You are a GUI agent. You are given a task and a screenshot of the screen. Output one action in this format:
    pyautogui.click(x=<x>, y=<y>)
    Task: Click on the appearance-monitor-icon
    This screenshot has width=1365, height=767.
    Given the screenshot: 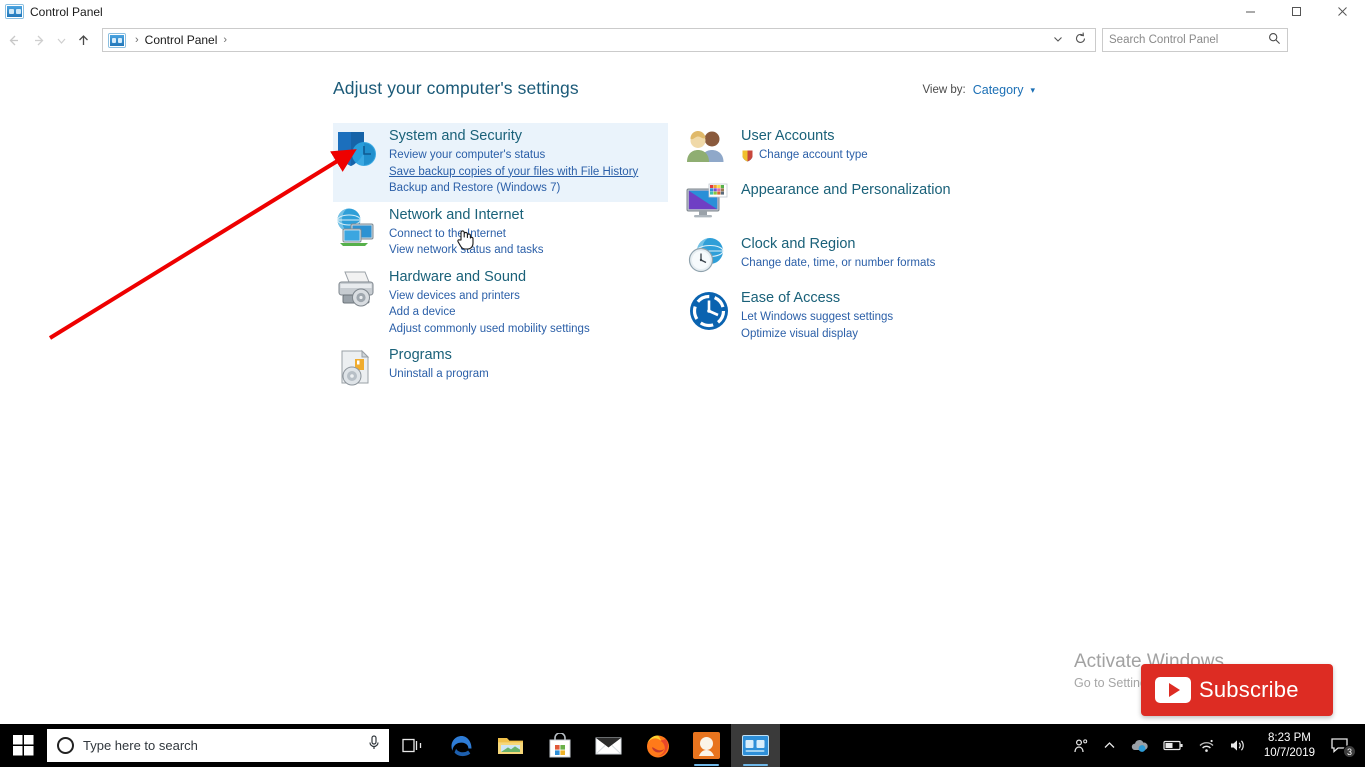 What is the action you would take?
    pyautogui.click(x=709, y=203)
    